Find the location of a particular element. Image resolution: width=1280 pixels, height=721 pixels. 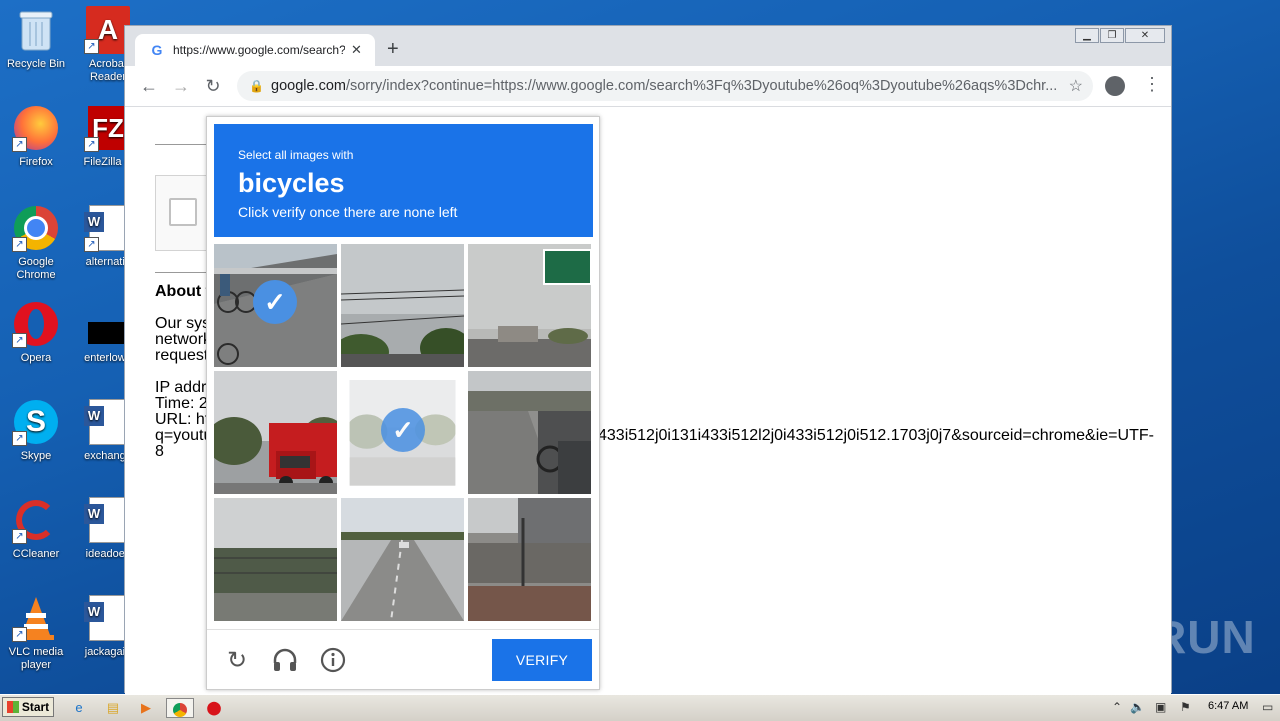

desktop-icon-label: CCleaner is located at coordinates (36, 554).